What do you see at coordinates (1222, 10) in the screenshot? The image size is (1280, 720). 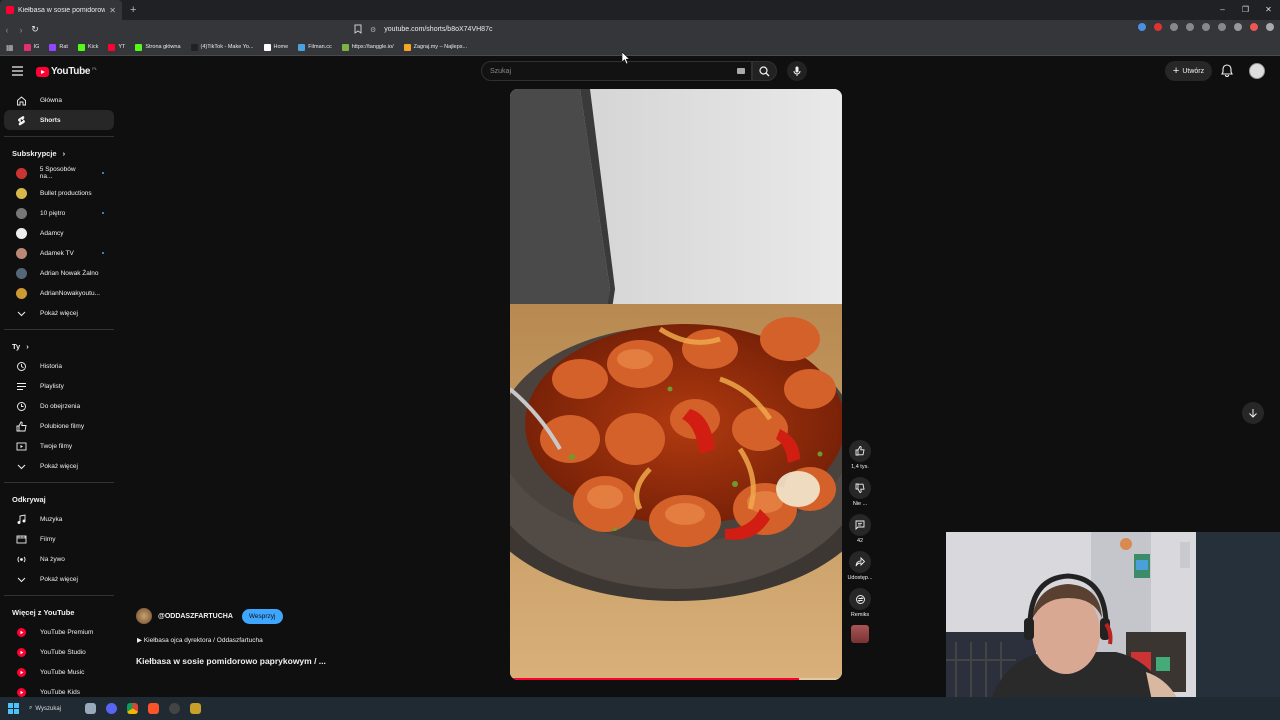 I see `minimize-icon: –` at bounding box center [1222, 10].